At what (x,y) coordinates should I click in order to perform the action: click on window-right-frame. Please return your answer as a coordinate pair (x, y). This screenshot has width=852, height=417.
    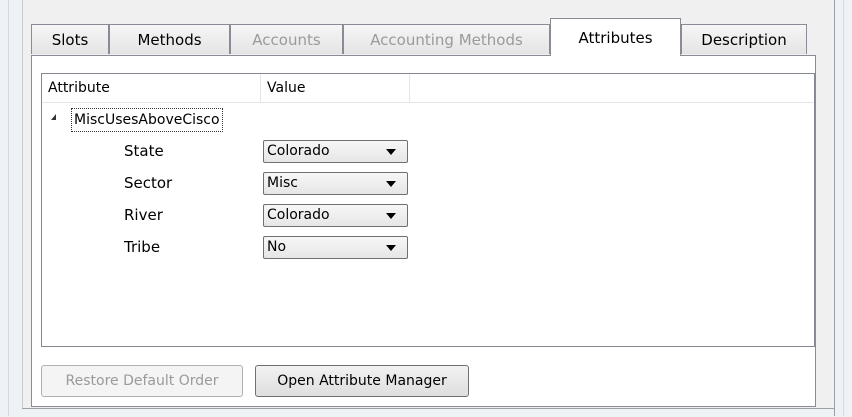
    Looking at the image, I should click on (843, 208).